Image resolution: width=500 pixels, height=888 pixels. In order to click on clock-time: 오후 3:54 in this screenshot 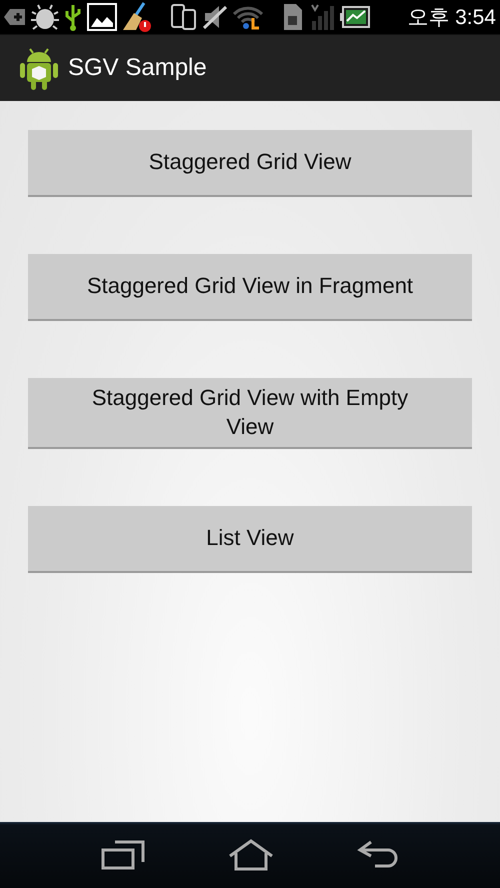, I will do `click(451, 17)`.